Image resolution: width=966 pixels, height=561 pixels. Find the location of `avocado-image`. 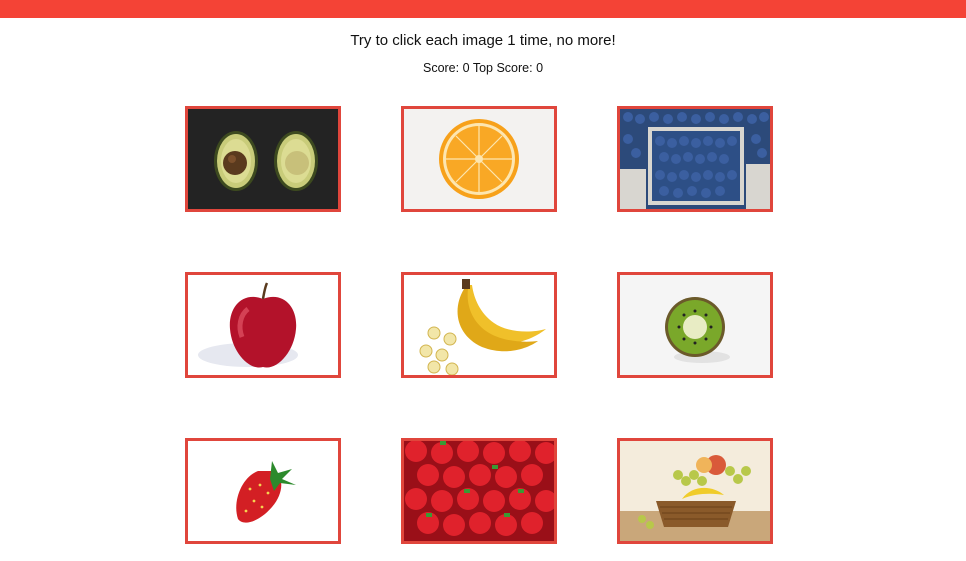

avocado-image is located at coordinates (263, 159).